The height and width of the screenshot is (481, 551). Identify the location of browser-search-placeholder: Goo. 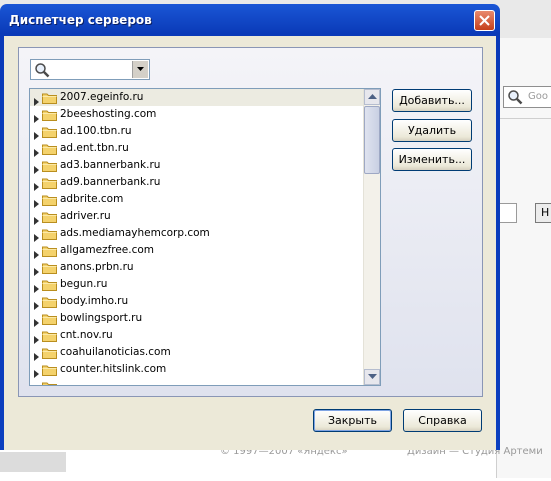
(538, 96).